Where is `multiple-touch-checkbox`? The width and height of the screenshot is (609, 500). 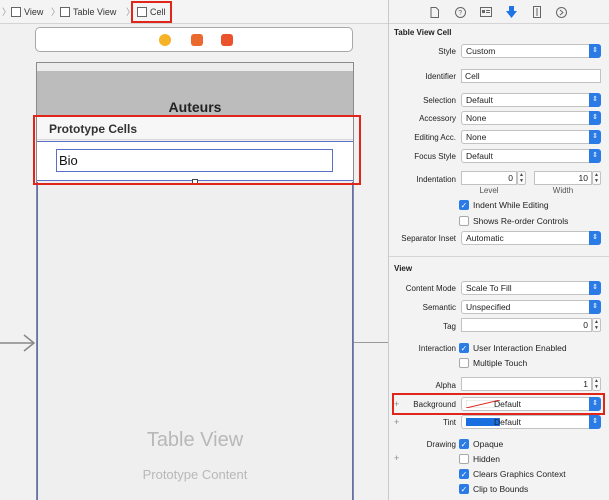
multiple-touch-checkbox is located at coordinates (464, 363).